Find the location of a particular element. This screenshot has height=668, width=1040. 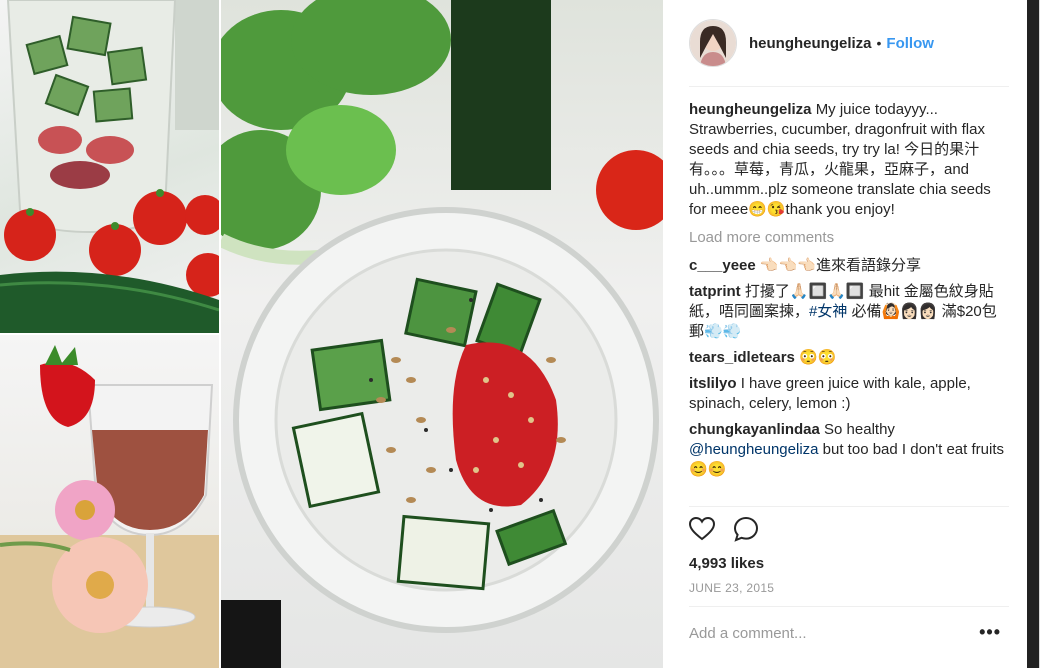

load-more-comments-button: Load more comments is located at coordinates (850, 238).